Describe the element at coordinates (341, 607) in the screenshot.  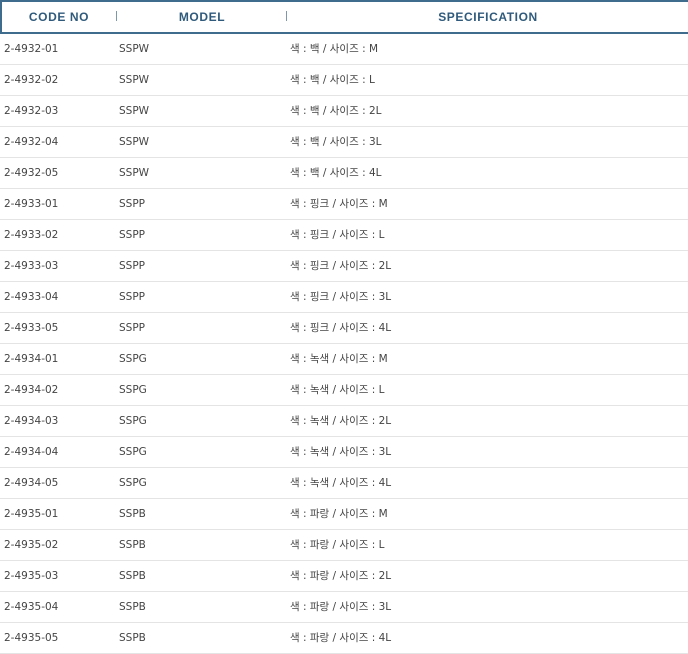
I see `spec-cell: 색 : 파랑 / 사이즈 : 3L` at that location.